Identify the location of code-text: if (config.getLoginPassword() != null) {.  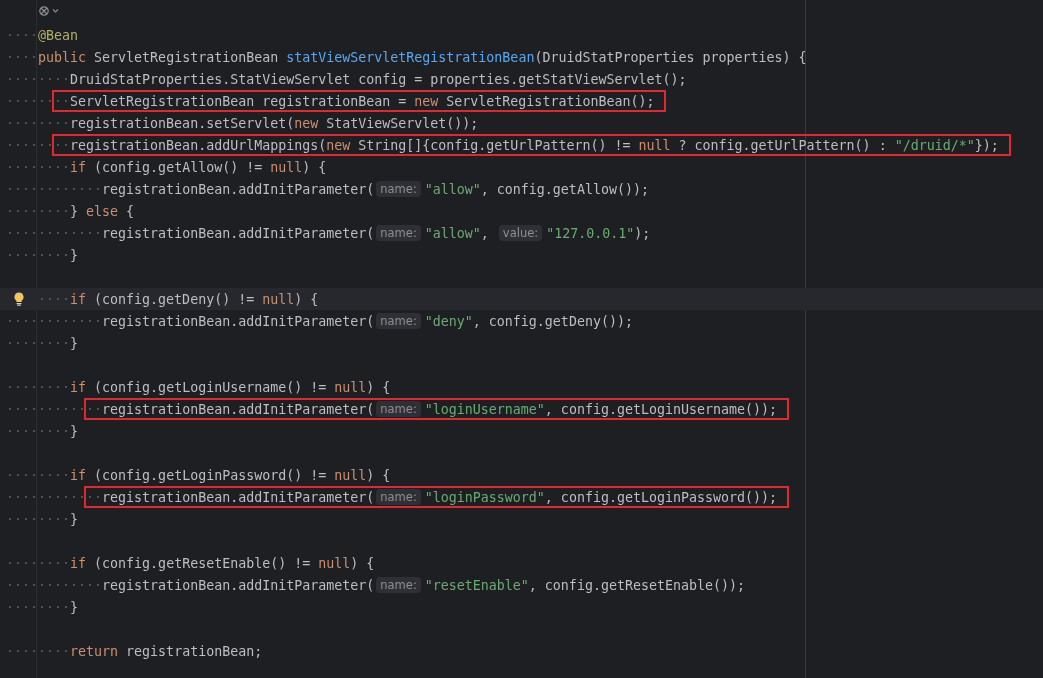
(230, 475).